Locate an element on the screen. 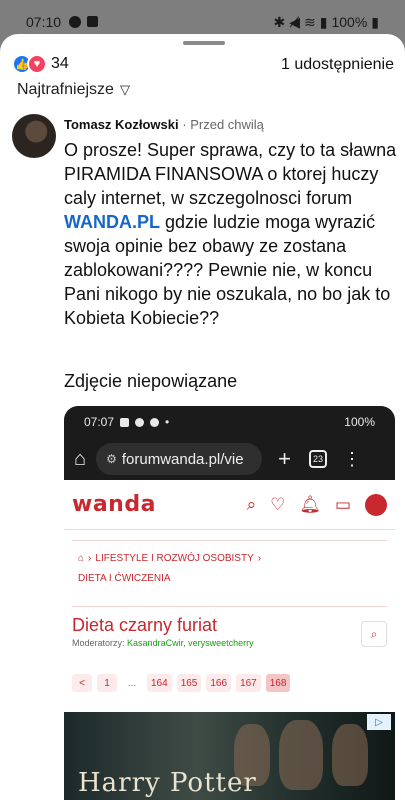 This screenshot has height=800, width=405. tab-switcher: 23 is located at coordinates (317, 459).